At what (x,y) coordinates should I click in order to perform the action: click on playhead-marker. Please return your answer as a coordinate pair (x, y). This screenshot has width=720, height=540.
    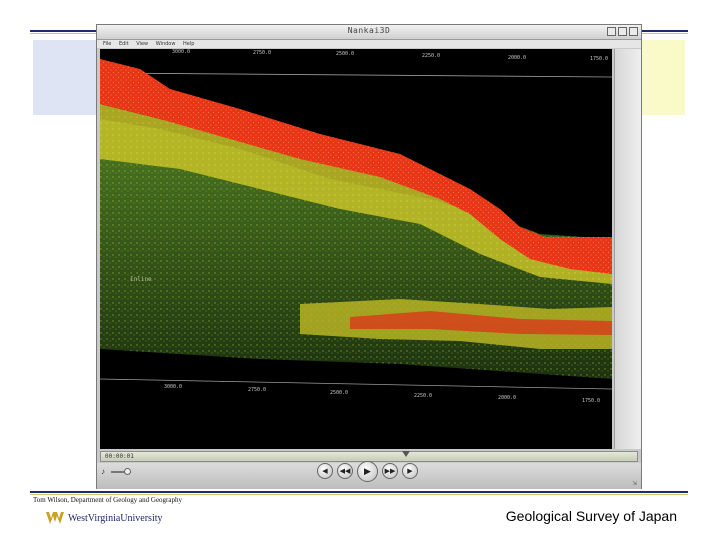
    Looking at the image, I should click on (406, 454).